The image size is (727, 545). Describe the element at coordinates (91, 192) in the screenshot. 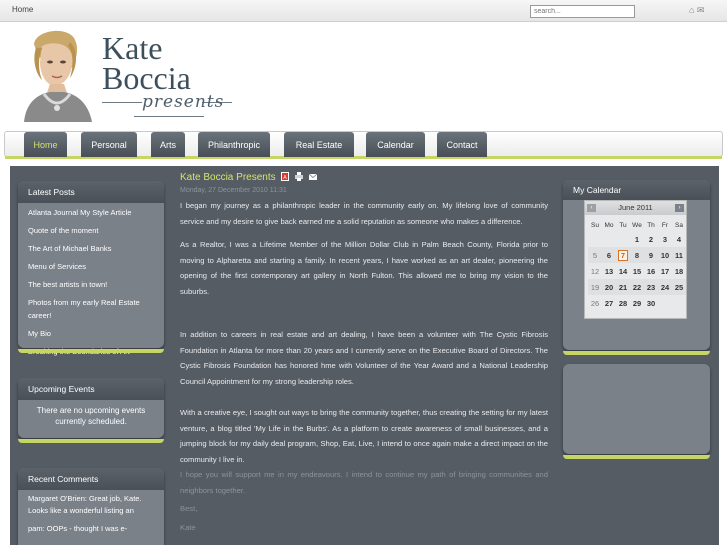

I see `widget-title: Latest Posts` at that location.